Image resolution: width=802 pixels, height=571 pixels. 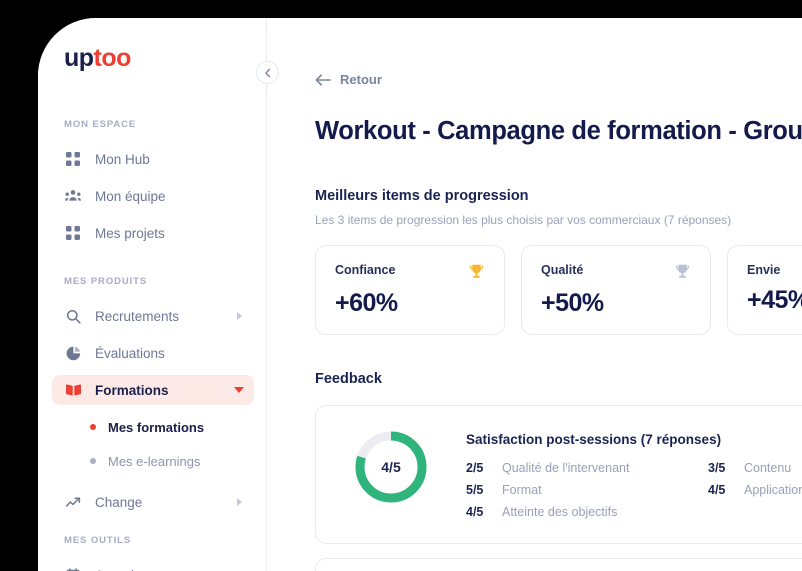 What do you see at coordinates (153, 565) in the screenshot?
I see `sidebar-item-agenda: Agenda` at bounding box center [153, 565].